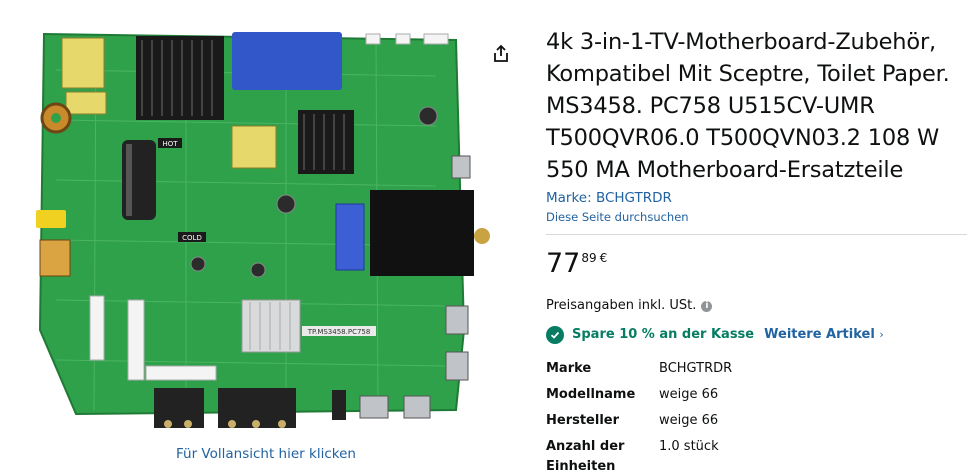 The image size is (967, 472). I want to click on spec-value: 1.0 stück, so click(689, 446).